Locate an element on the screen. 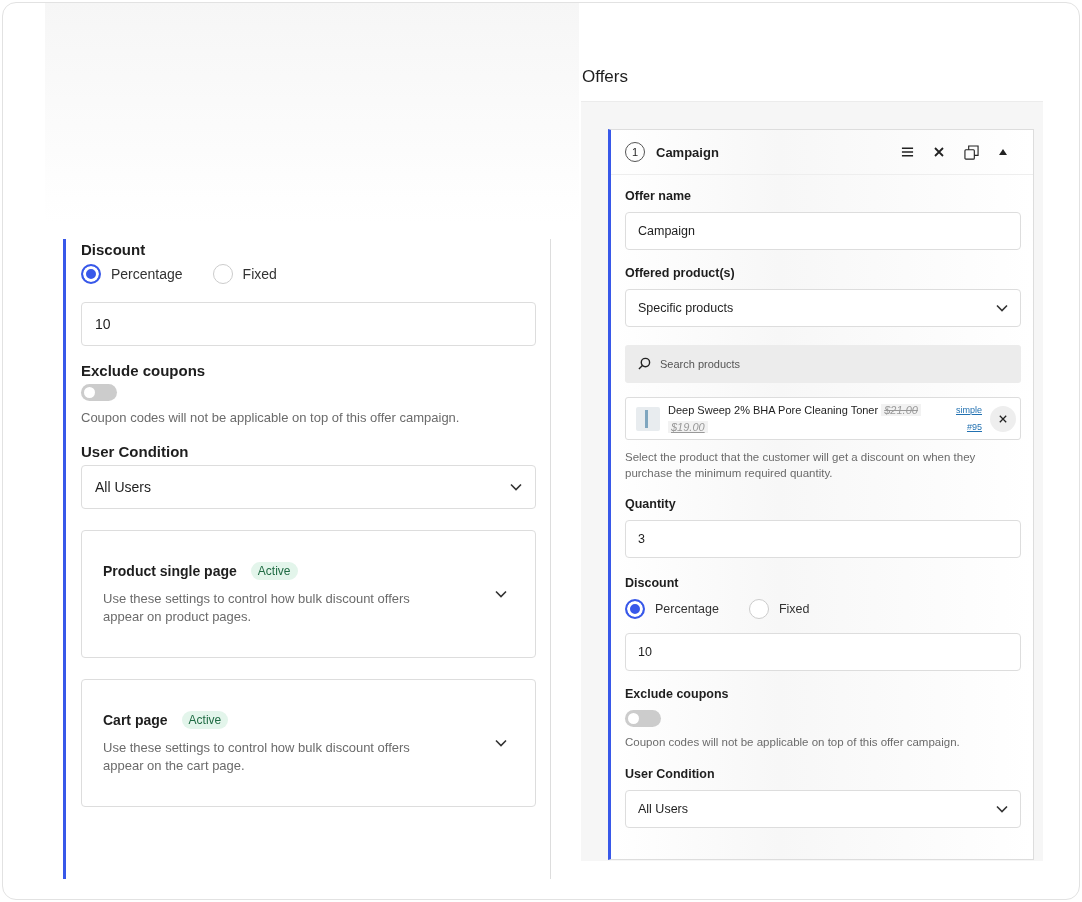 This screenshot has width=1082, height=902. menu-icon is located at coordinates (907, 152).